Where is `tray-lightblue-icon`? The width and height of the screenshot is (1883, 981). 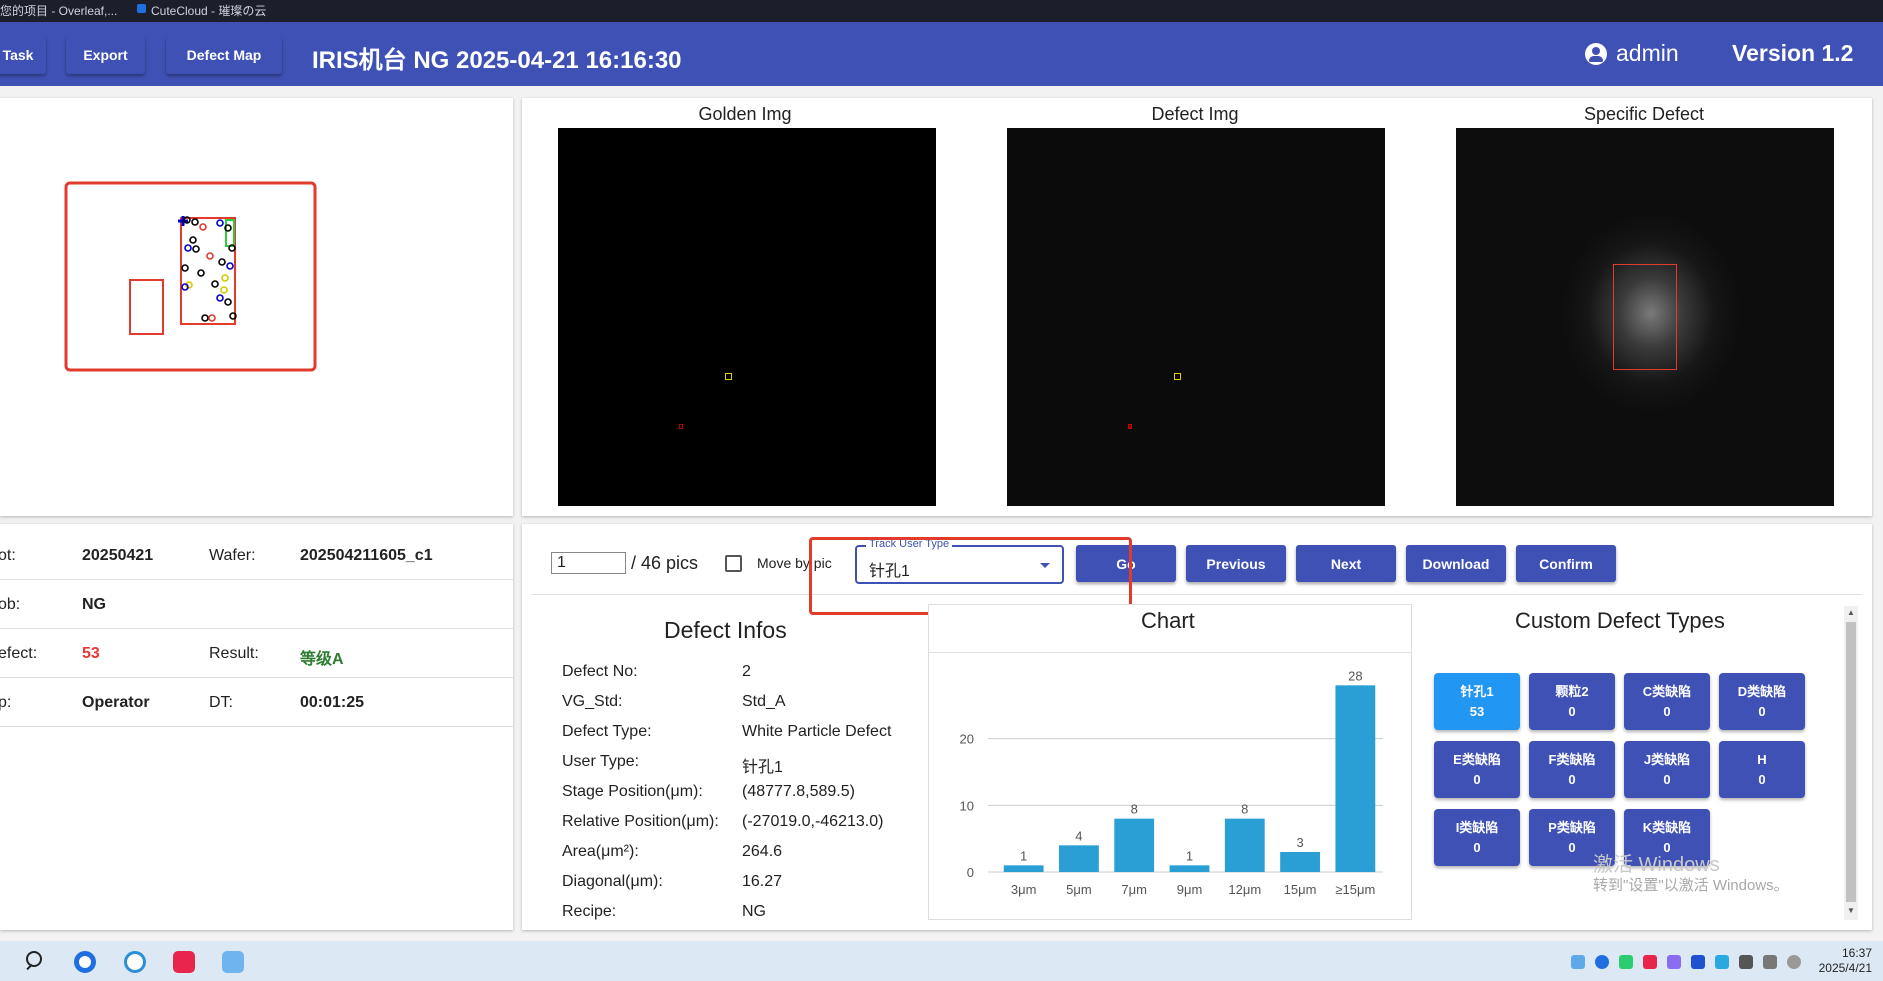 tray-lightblue-icon is located at coordinates (1722, 962).